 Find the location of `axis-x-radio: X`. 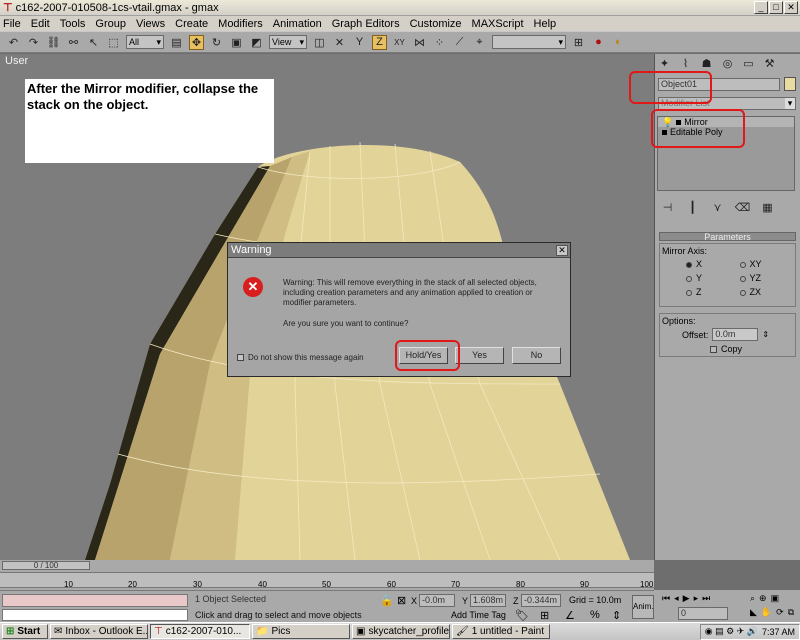

axis-x-radio: X is located at coordinates (713, 264).